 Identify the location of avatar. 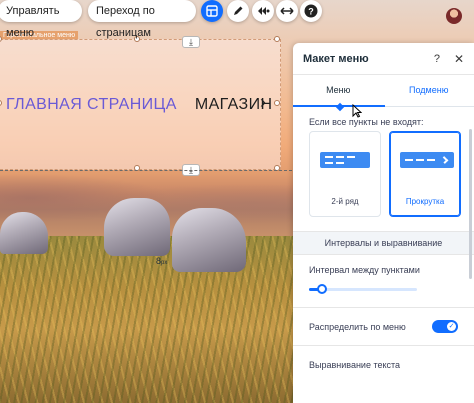
(454, 16).